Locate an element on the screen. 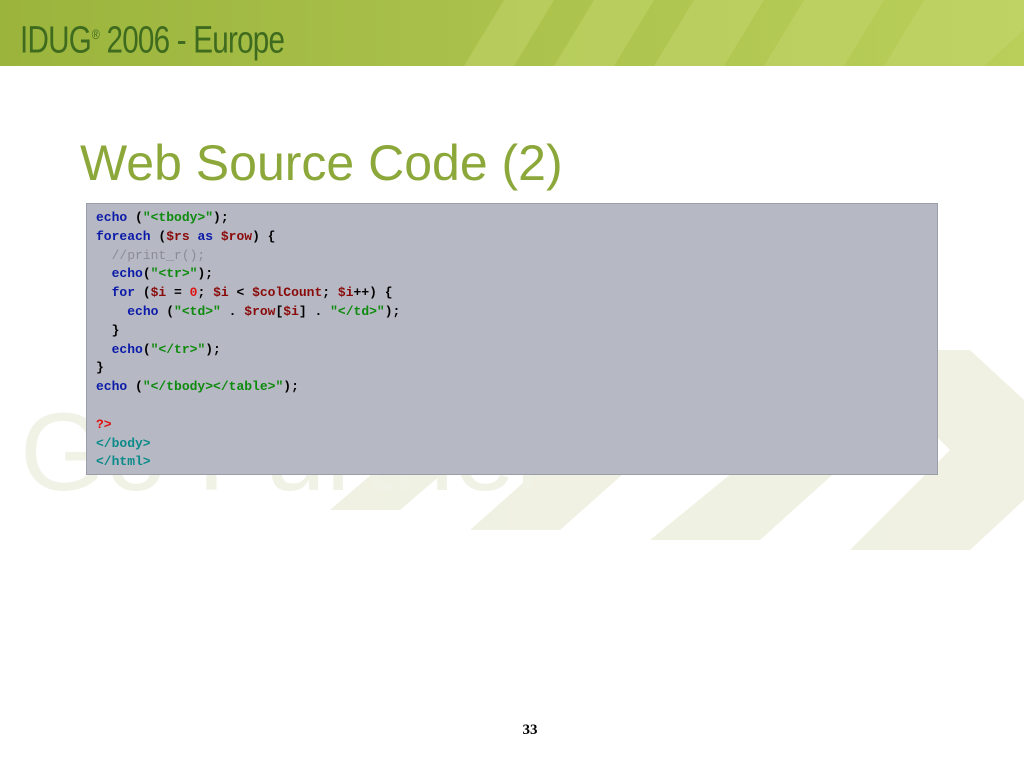 Image resolution: width=1024 pixels, height=768 pixels. code-token: </body> is located at coordinates (123, 443).